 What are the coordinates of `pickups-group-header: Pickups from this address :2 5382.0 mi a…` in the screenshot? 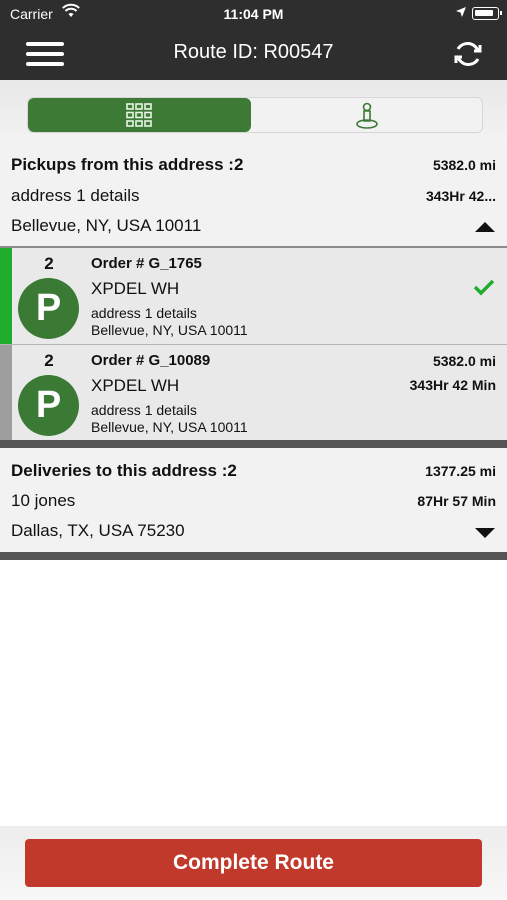 It's located at (253, 195).